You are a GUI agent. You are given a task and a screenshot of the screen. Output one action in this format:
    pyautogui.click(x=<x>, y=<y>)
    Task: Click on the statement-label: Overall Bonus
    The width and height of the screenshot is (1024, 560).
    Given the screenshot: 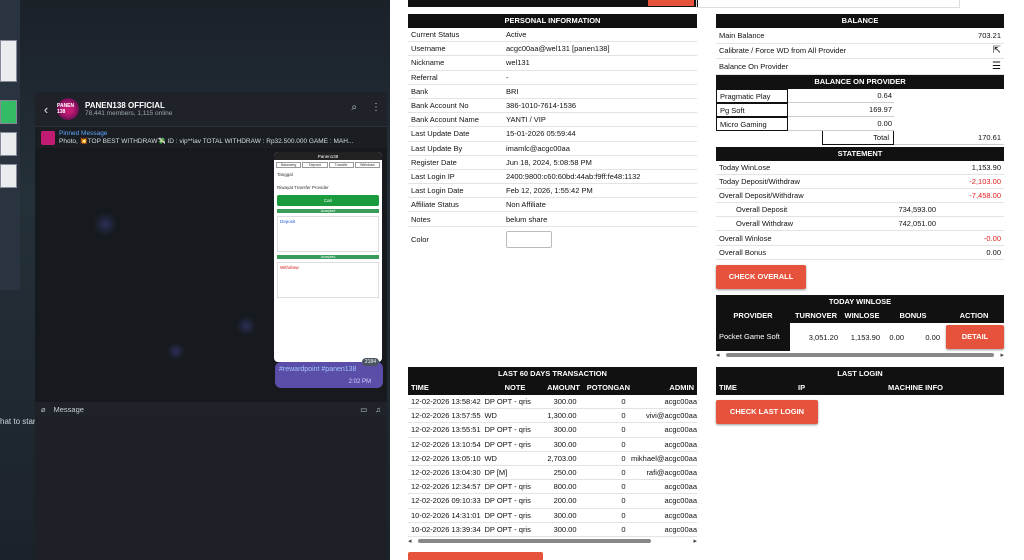 What is the action you would take?
    pyautogui.click(x=743, y=252)
    